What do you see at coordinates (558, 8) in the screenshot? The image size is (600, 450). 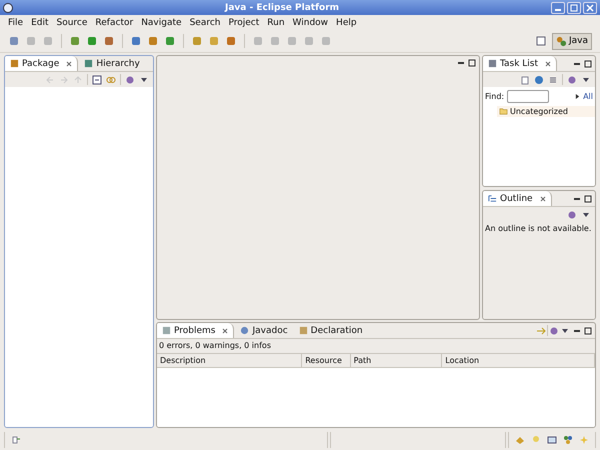 I see `minimize-button` at bounding box center [558, 8].